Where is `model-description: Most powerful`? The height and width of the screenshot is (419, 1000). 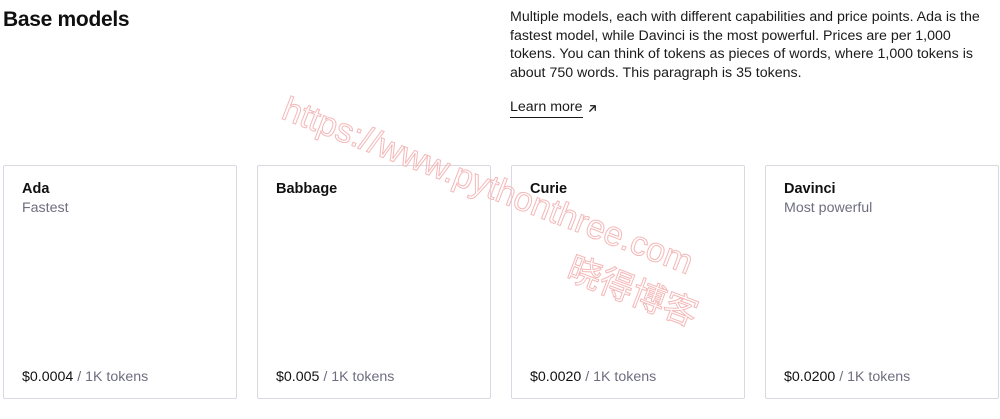 model-description: Most powerful is located at coordinates (828, 208).